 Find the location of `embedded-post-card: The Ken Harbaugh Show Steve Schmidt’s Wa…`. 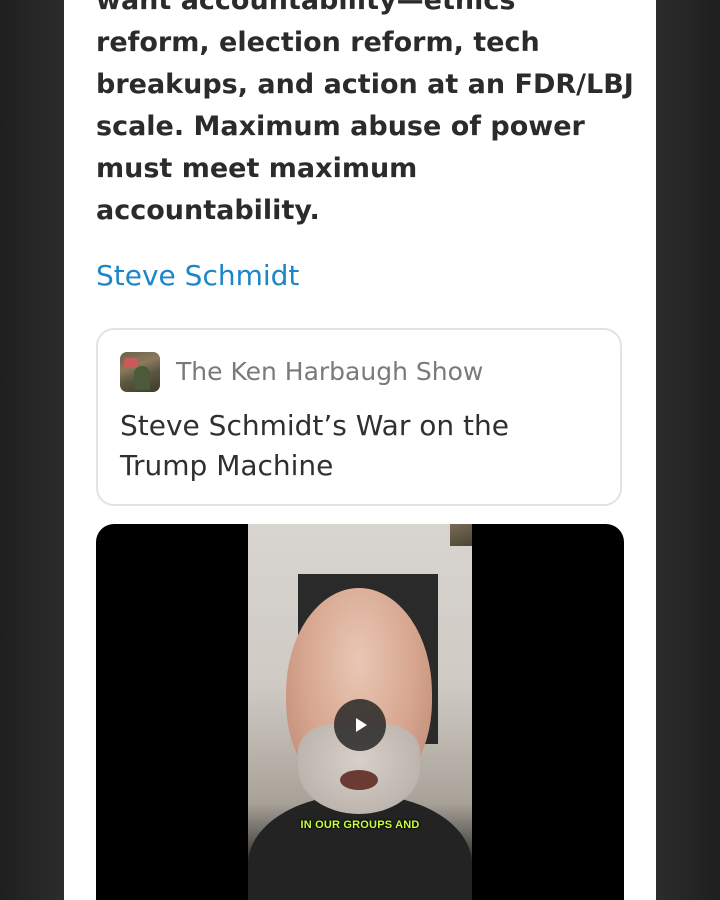

embedded-post-card: The Ken Harbaugh Show Steve Schmidt’s Wa… is located at coordinates (359, 417).